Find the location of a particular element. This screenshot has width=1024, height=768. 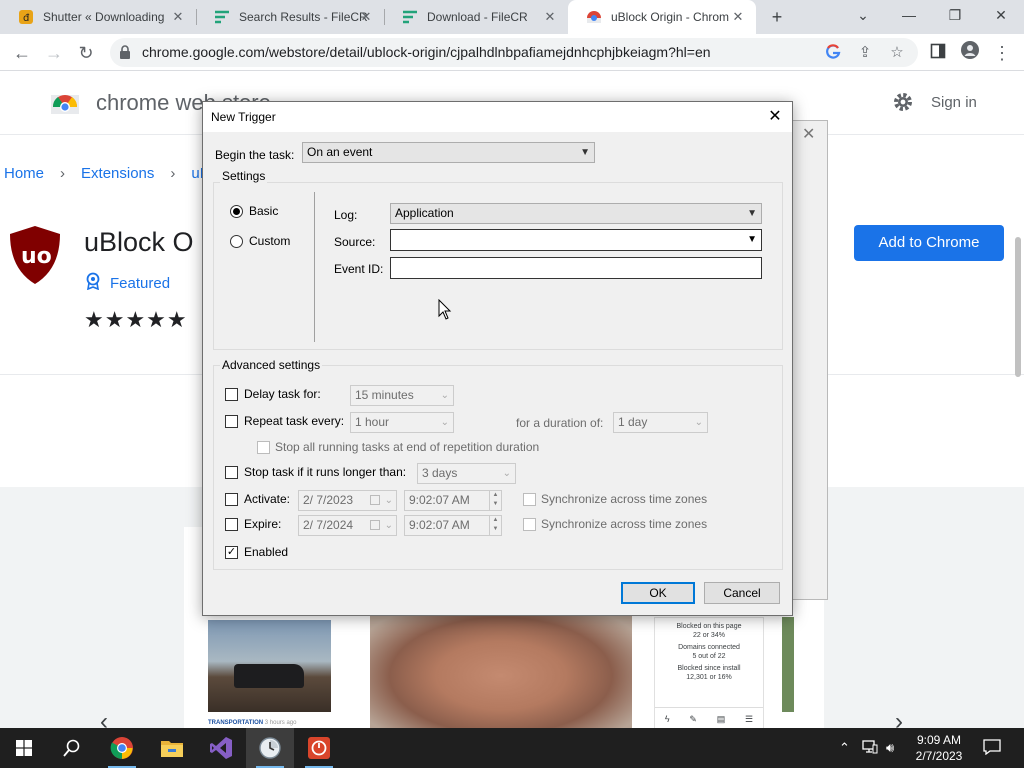

duration-select: 1 day ⌄ is located at coordinates (660, 422).